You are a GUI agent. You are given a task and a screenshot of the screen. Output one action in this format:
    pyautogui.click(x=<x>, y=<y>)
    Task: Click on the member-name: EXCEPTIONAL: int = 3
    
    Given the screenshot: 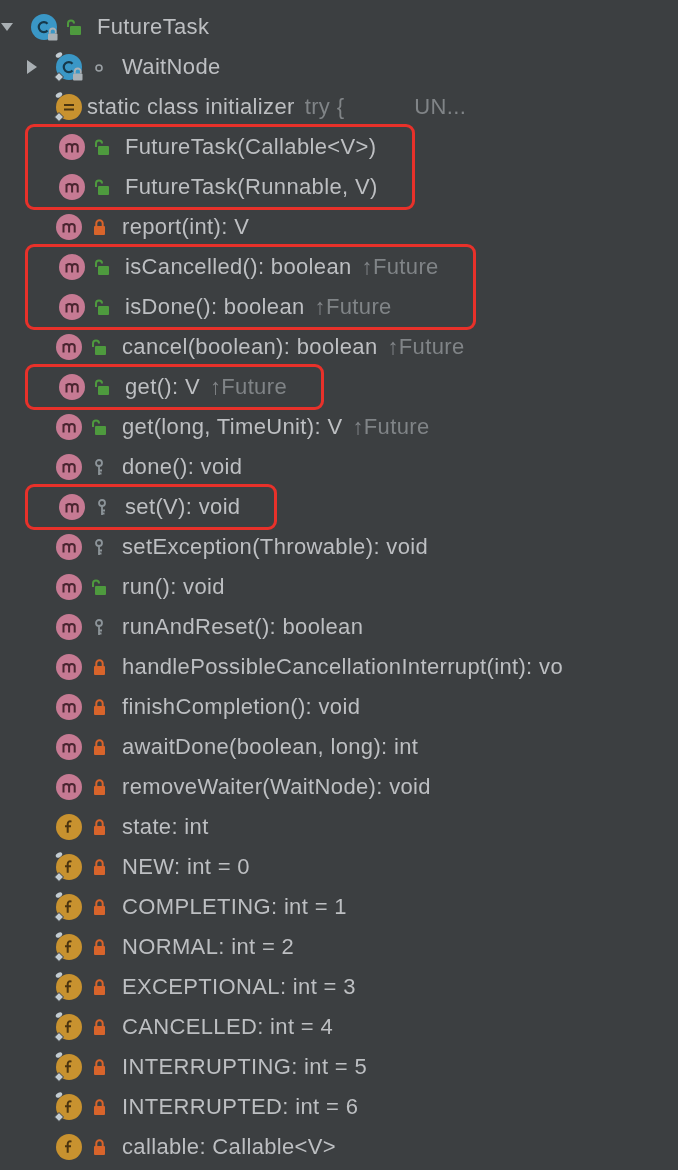 What is the action you would take?
    pyautogui.click(x=239, y=987)
    